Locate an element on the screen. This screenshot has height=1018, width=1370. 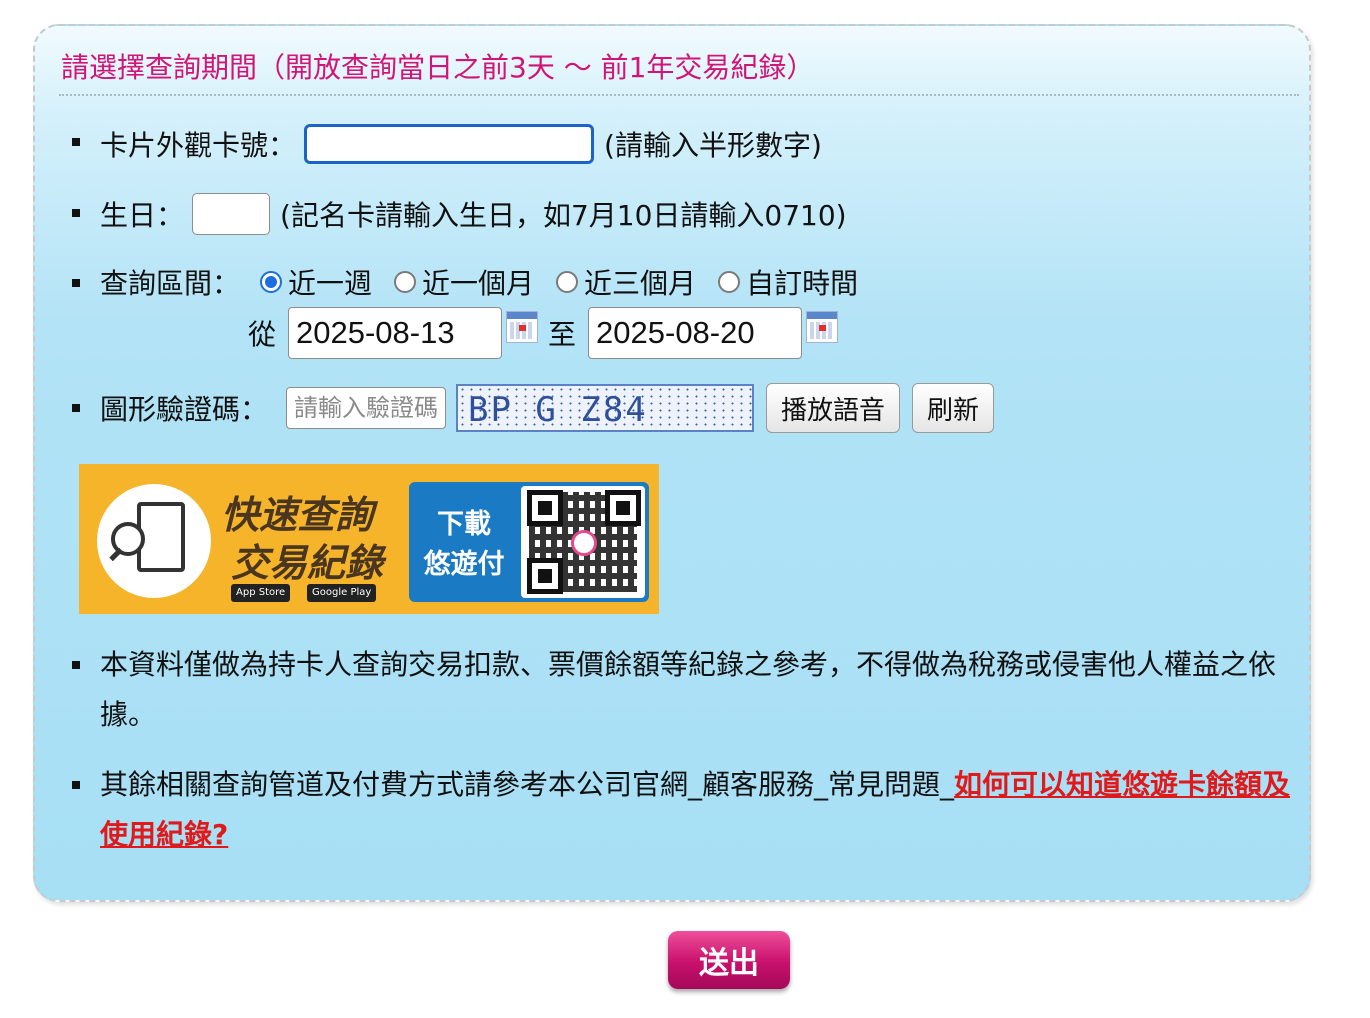
radio-custom: 自訂時間 is located at coordinates (788, 282).